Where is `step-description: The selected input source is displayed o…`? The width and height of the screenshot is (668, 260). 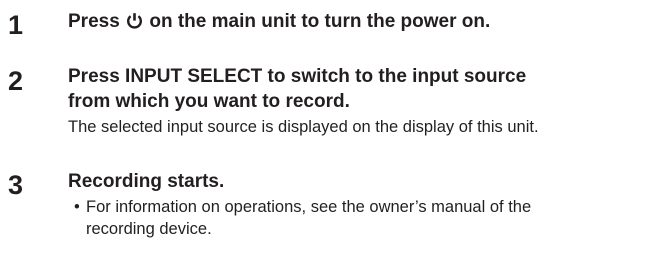 step-description: The selected input source is displayed o… is located at coordinates (303, 127).